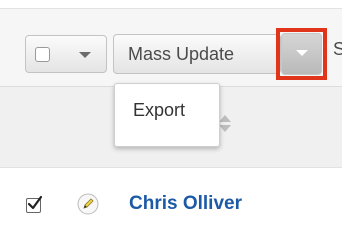  Describe the element at coordinates (159, 110) in the screenshot. I see `menu-item-export: Export` at that location.